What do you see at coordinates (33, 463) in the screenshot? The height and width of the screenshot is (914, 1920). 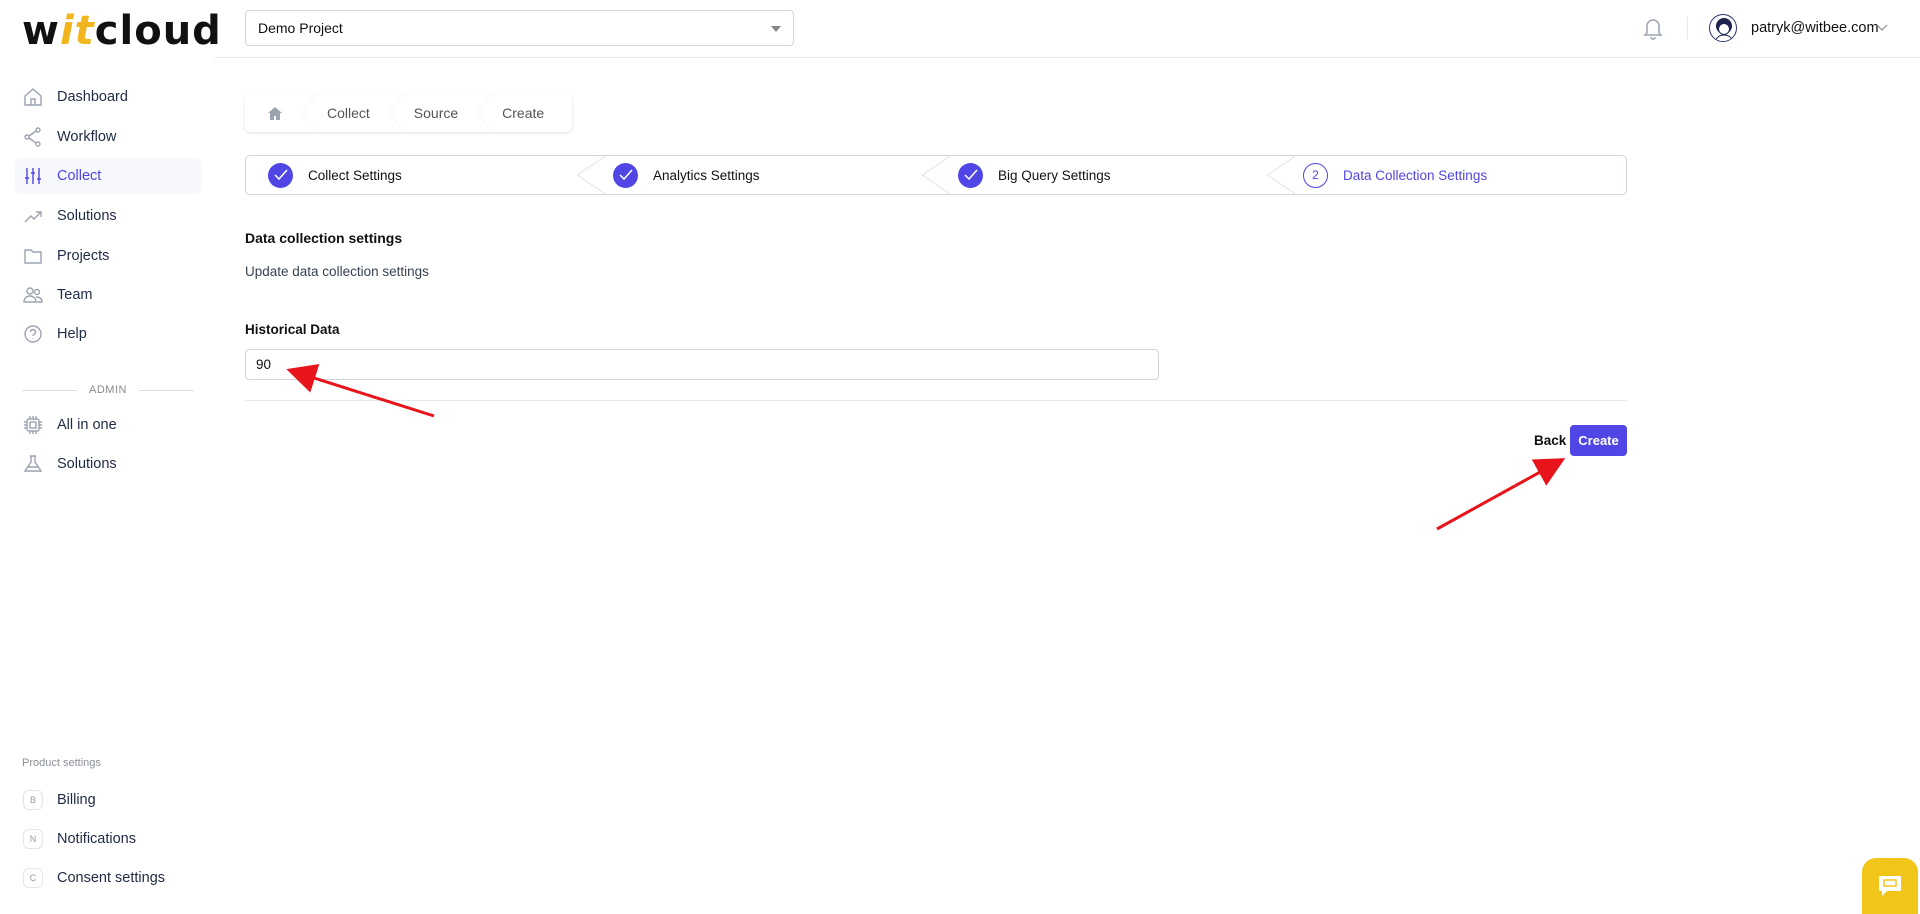 I see `flask-icon` at bounding box center [33, 463].